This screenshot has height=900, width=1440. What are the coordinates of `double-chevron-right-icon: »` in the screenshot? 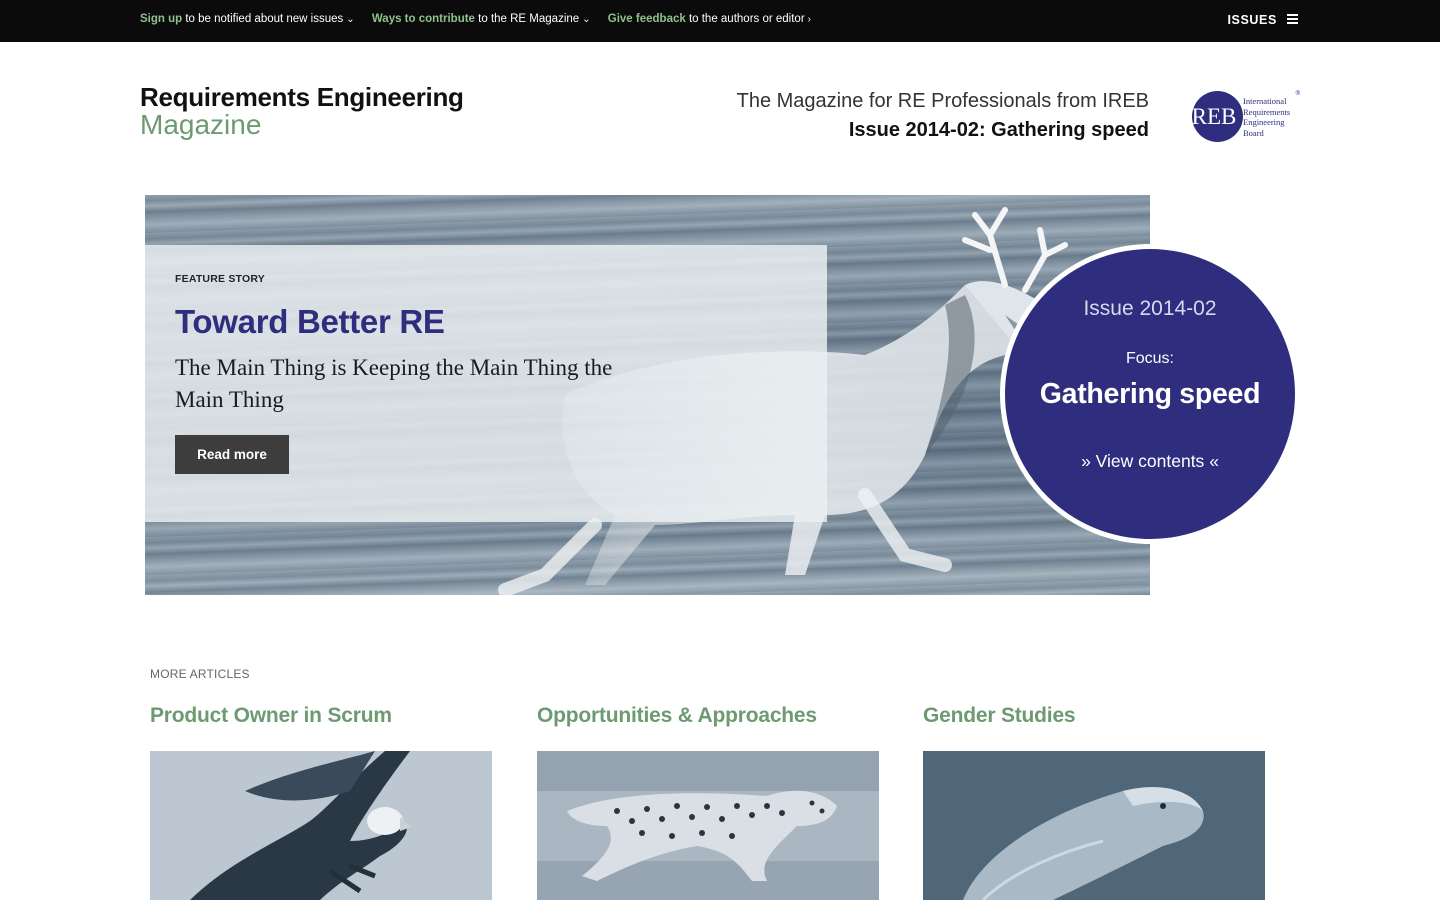 It's located at (1086, 461).